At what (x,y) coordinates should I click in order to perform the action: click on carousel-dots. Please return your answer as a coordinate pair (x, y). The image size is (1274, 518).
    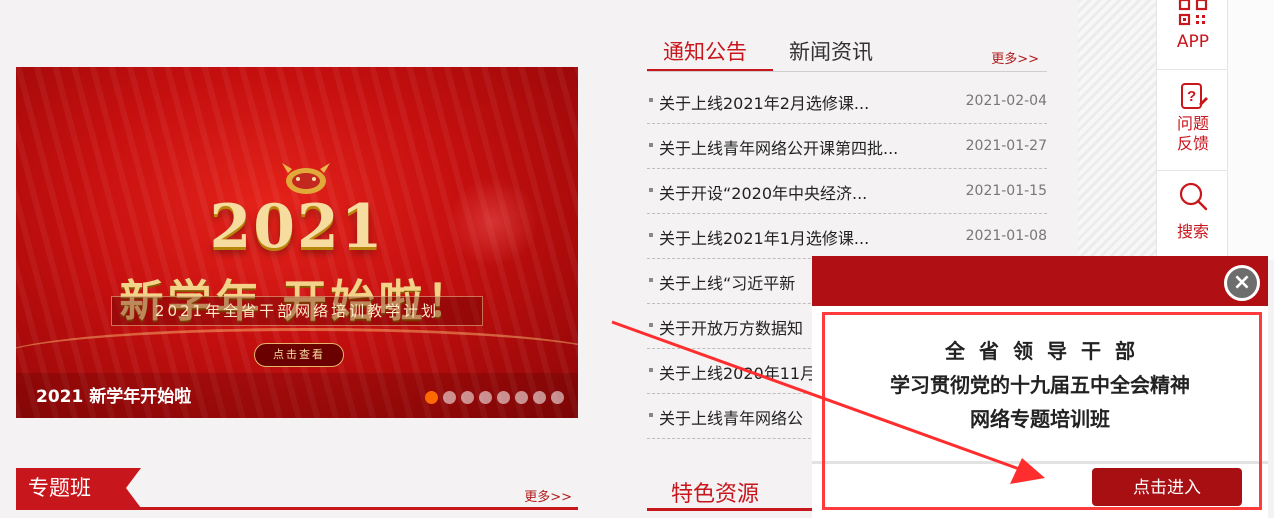
    Looking at the image, I should click on (494, 397).